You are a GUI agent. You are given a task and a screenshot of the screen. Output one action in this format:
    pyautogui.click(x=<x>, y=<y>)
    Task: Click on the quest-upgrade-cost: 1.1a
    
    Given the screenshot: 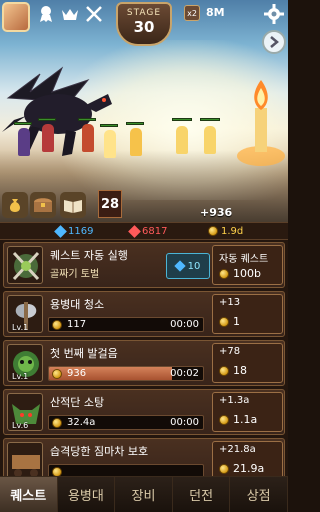 What is the action you would take?
    pyautogui.click(x=245, y=419)
    